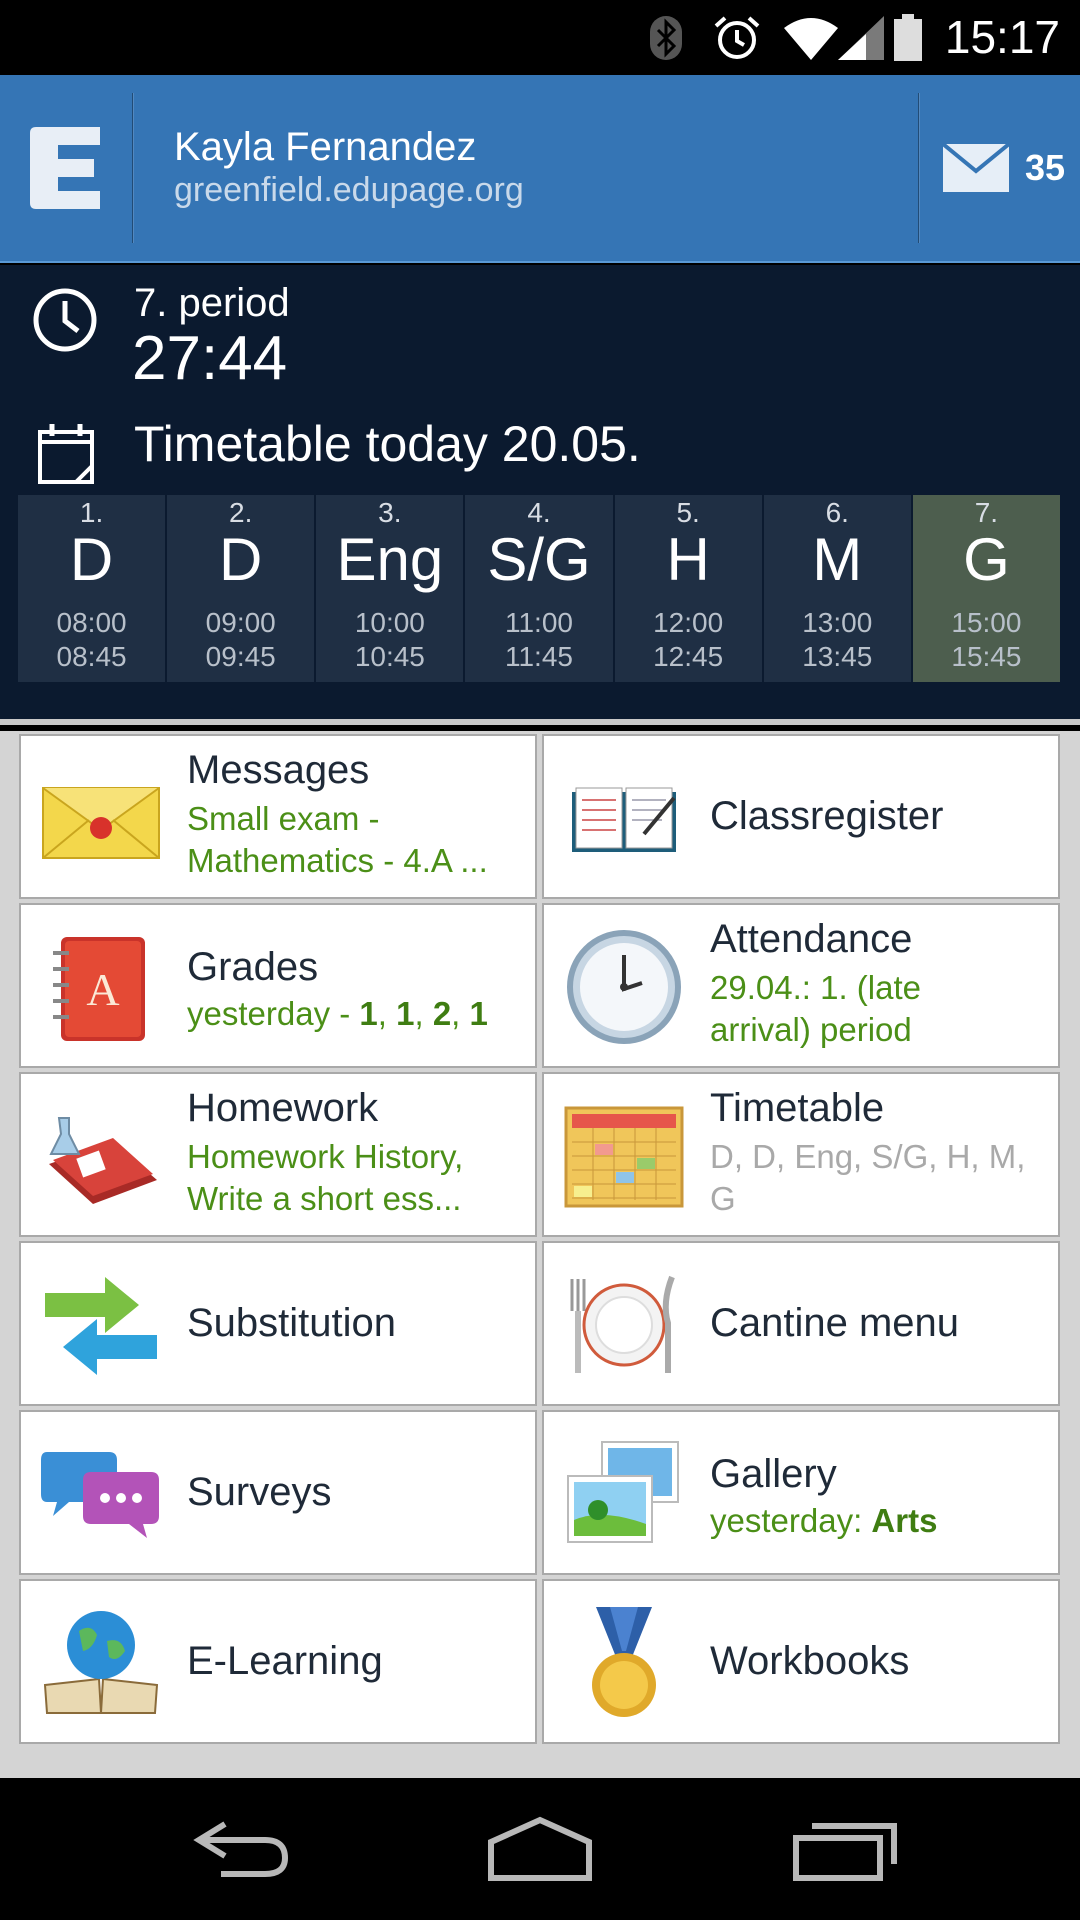 This screenshot has width=1080, height=1920. I want to click on period-subject: G, so click(986, 559).